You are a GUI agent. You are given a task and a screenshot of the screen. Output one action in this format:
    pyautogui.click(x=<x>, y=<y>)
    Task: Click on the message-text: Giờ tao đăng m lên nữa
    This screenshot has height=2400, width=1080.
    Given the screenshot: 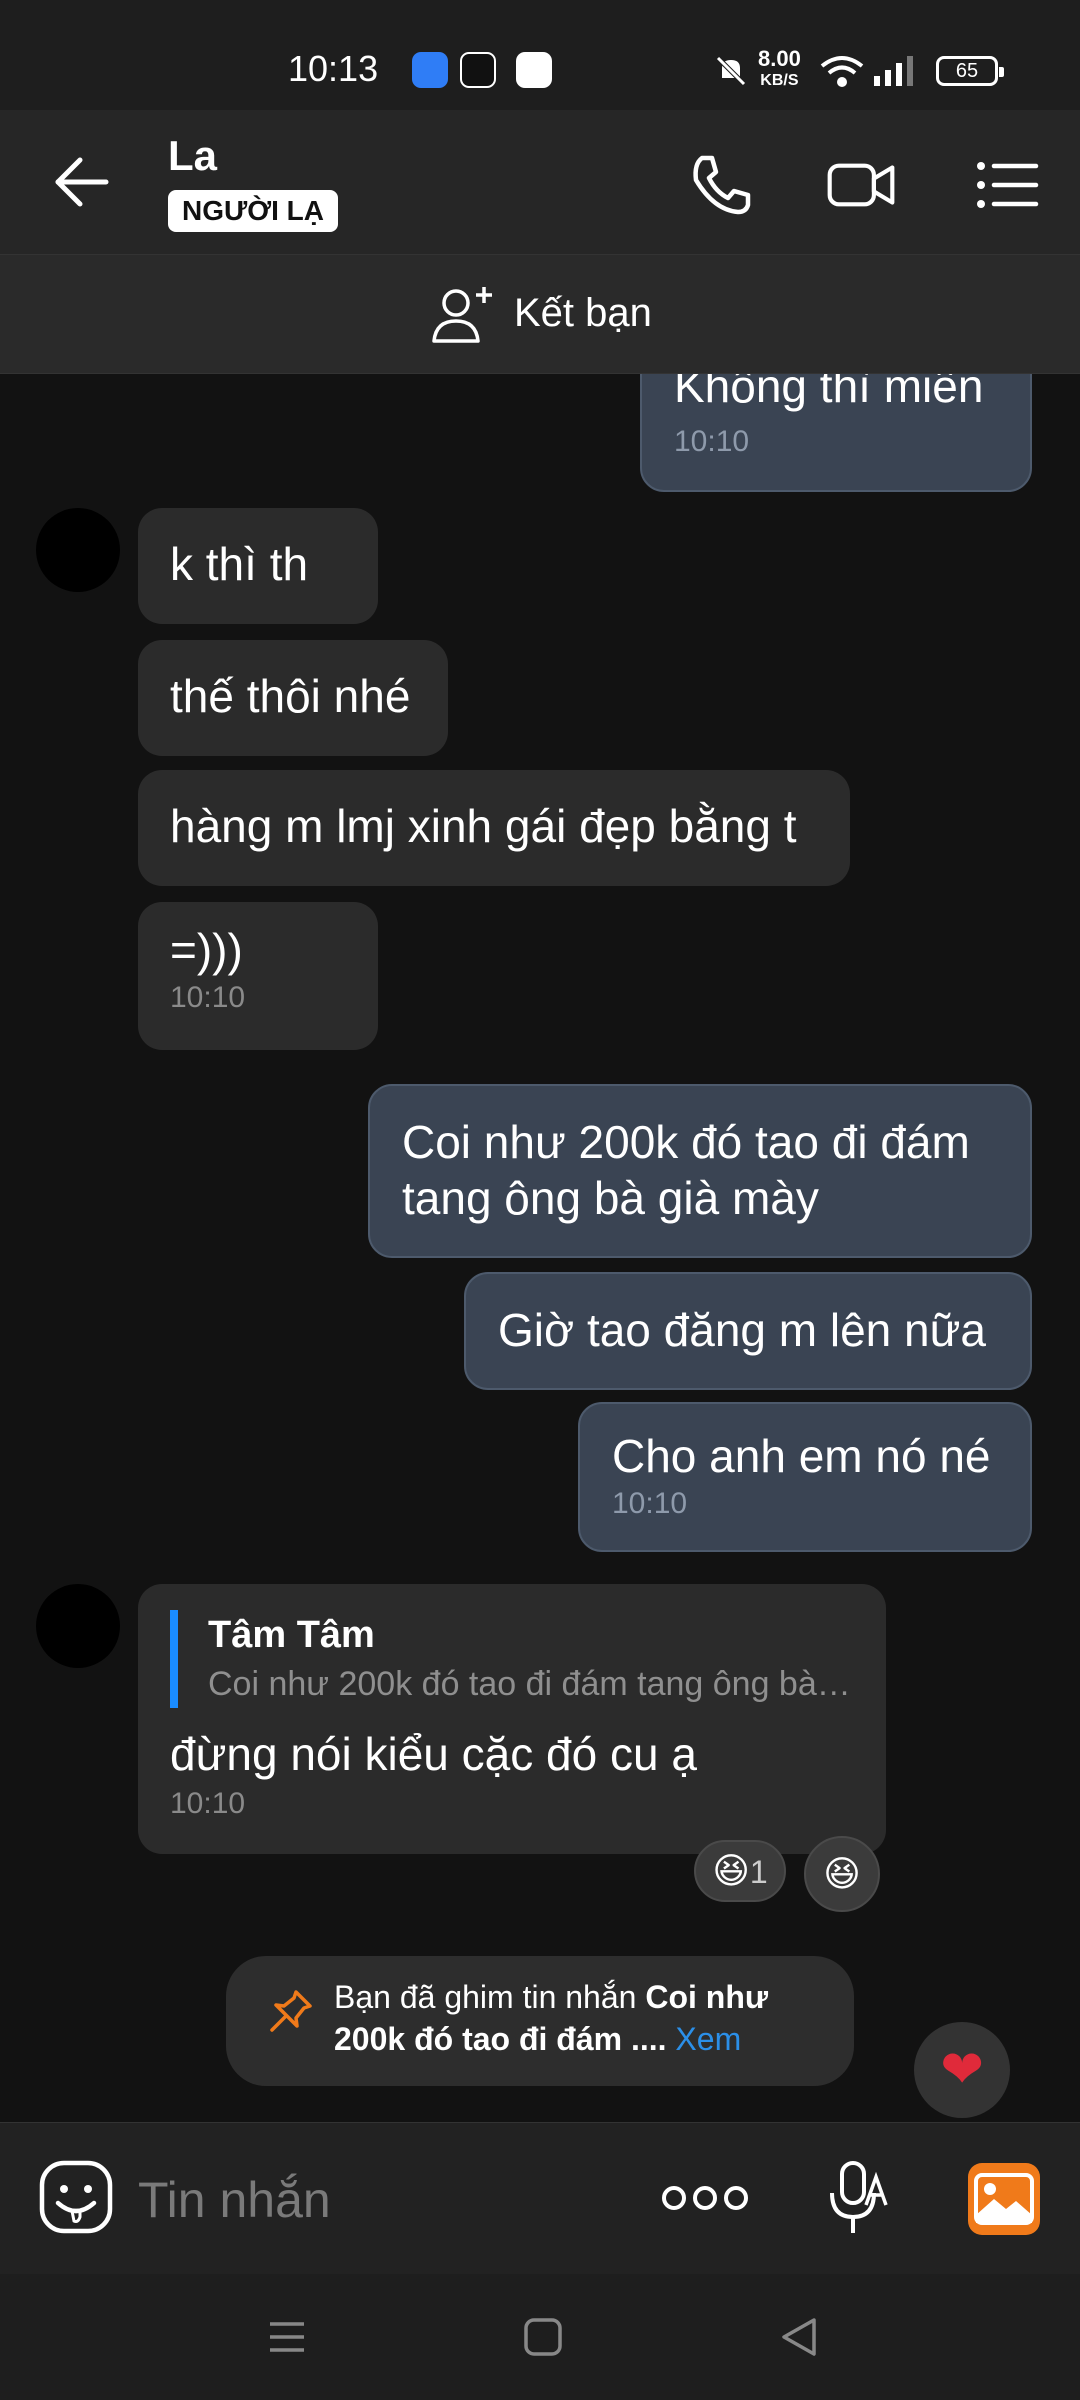 What is the action you would take?
    pyautogui.click(x=742, y=1330)
    